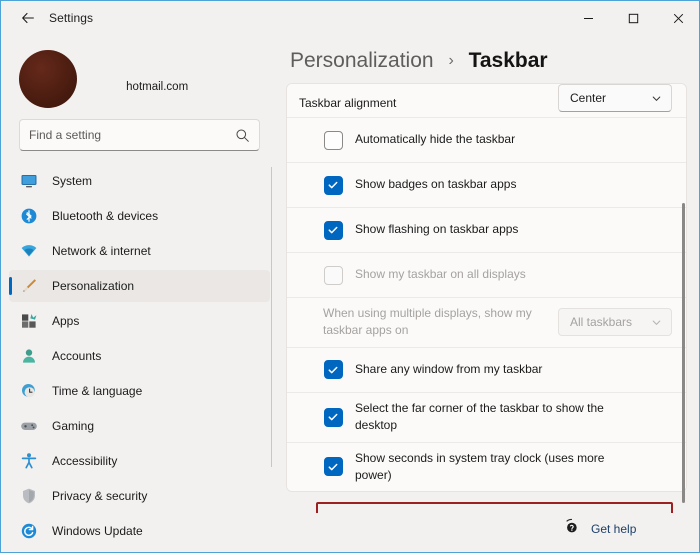  Describe the element at coordinates (139, 181) in the screenshot. I see `sidebar-item-system: System` at that location.